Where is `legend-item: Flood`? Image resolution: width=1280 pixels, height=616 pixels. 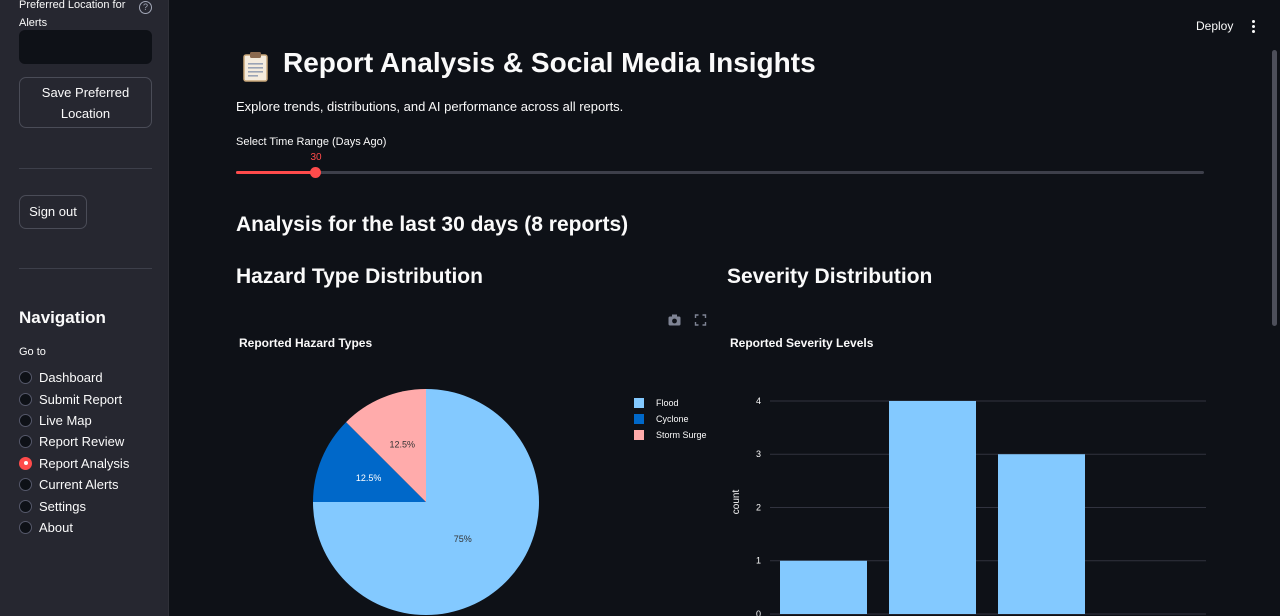
legend-item: Flood is located at coordinates (670, 403).